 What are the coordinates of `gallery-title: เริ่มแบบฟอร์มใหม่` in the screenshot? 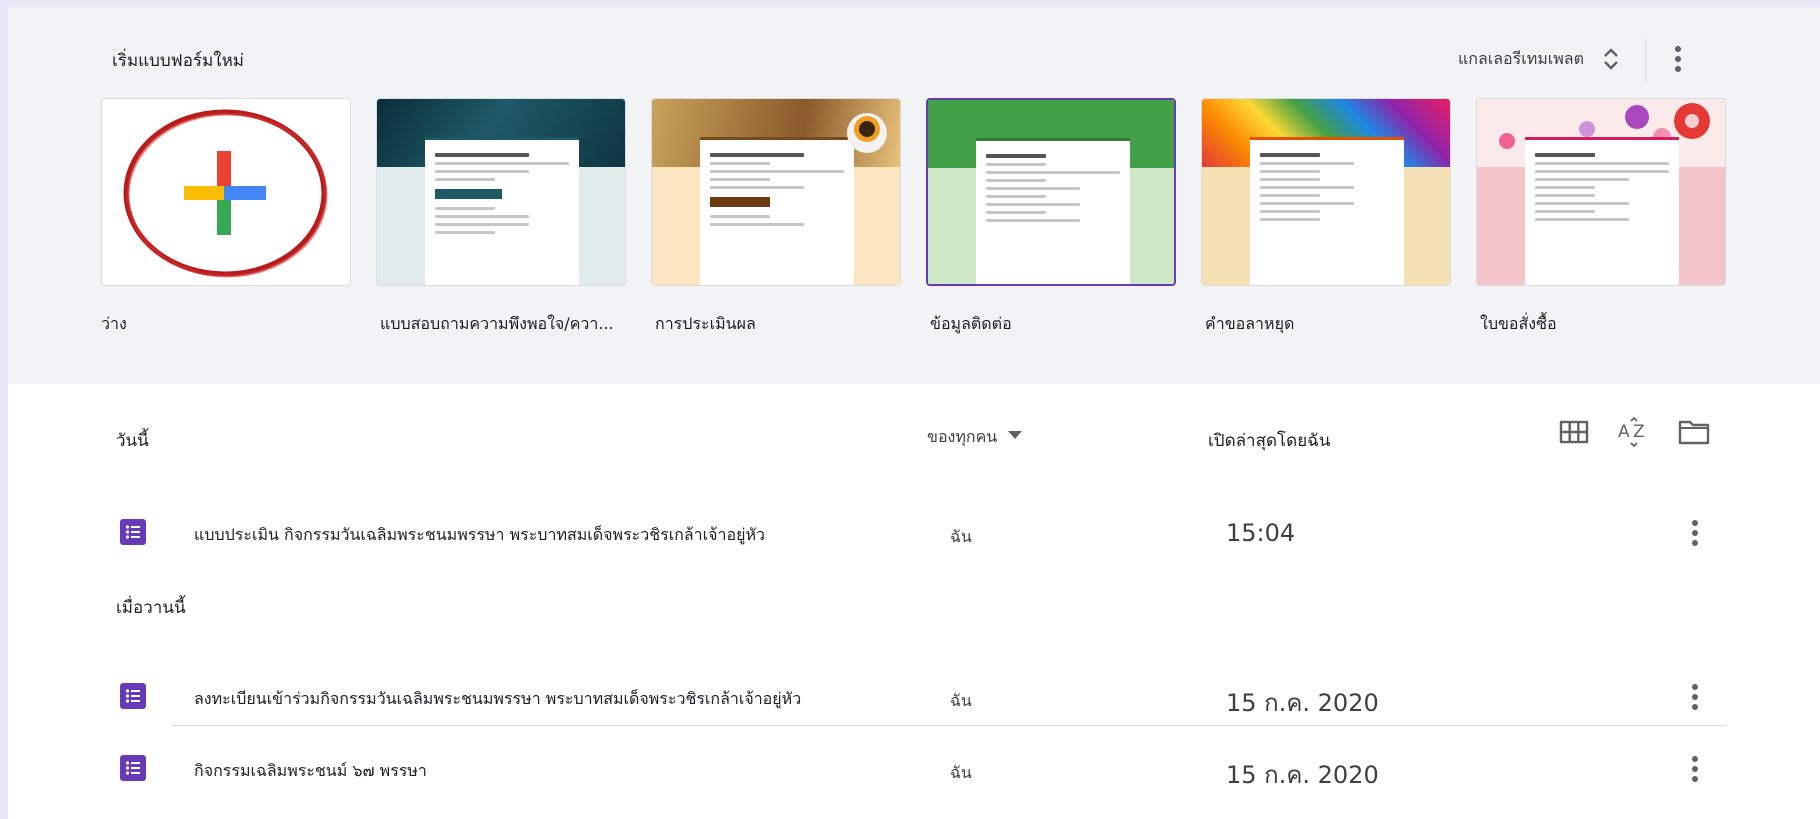 It's located at (178, 61).